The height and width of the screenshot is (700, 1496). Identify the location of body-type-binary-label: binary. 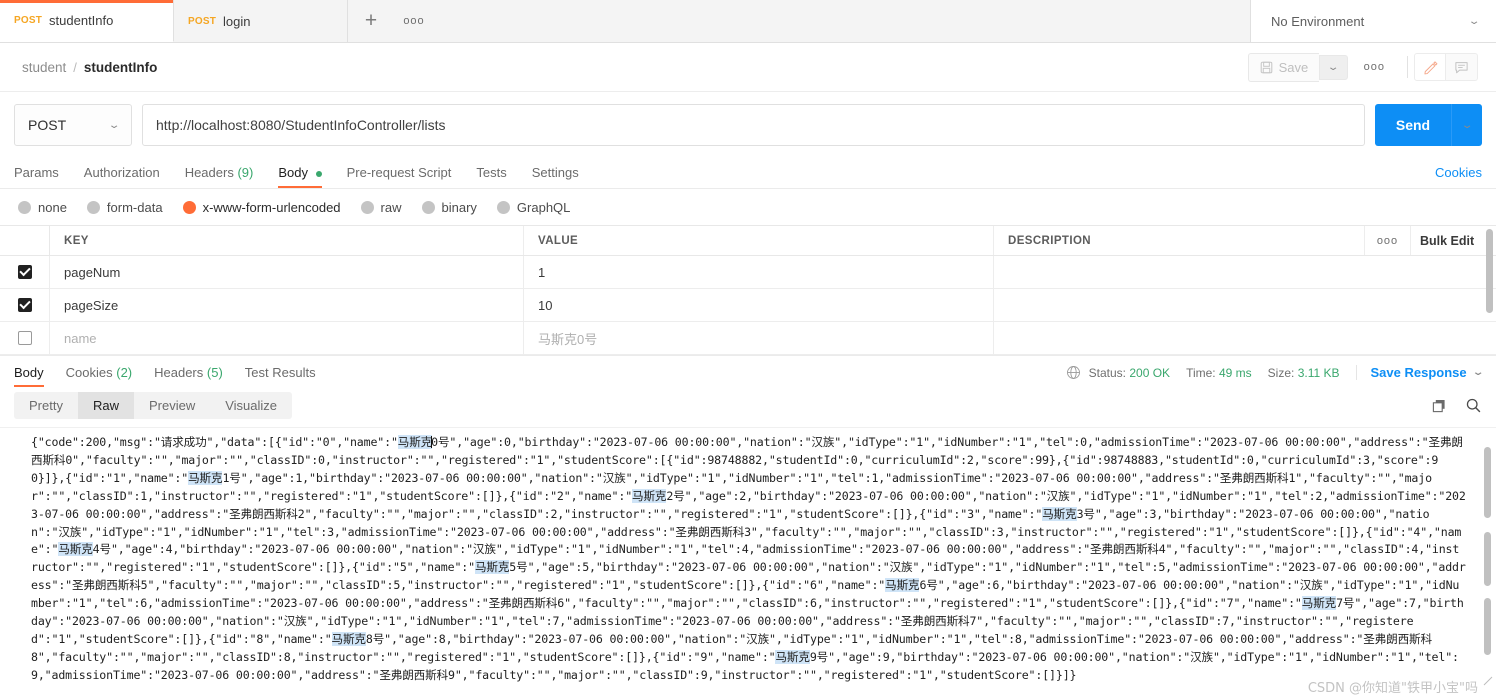
(459, 207).